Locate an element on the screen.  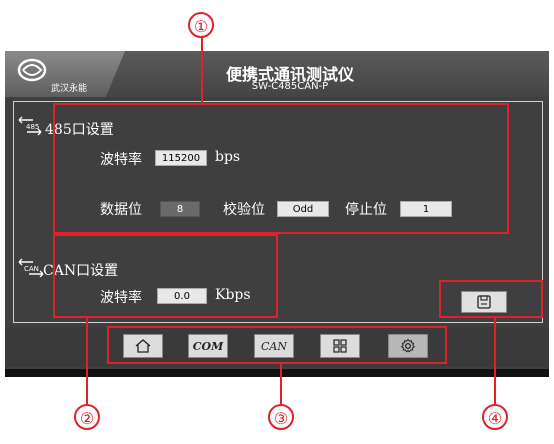
annotation-box-save is located at coordinates (491, 299).